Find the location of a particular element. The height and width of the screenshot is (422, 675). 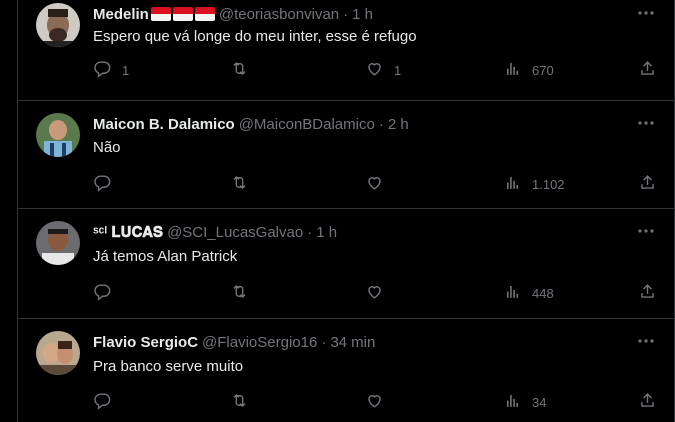

action-bar: 34 is located at coordinates (378, 402).